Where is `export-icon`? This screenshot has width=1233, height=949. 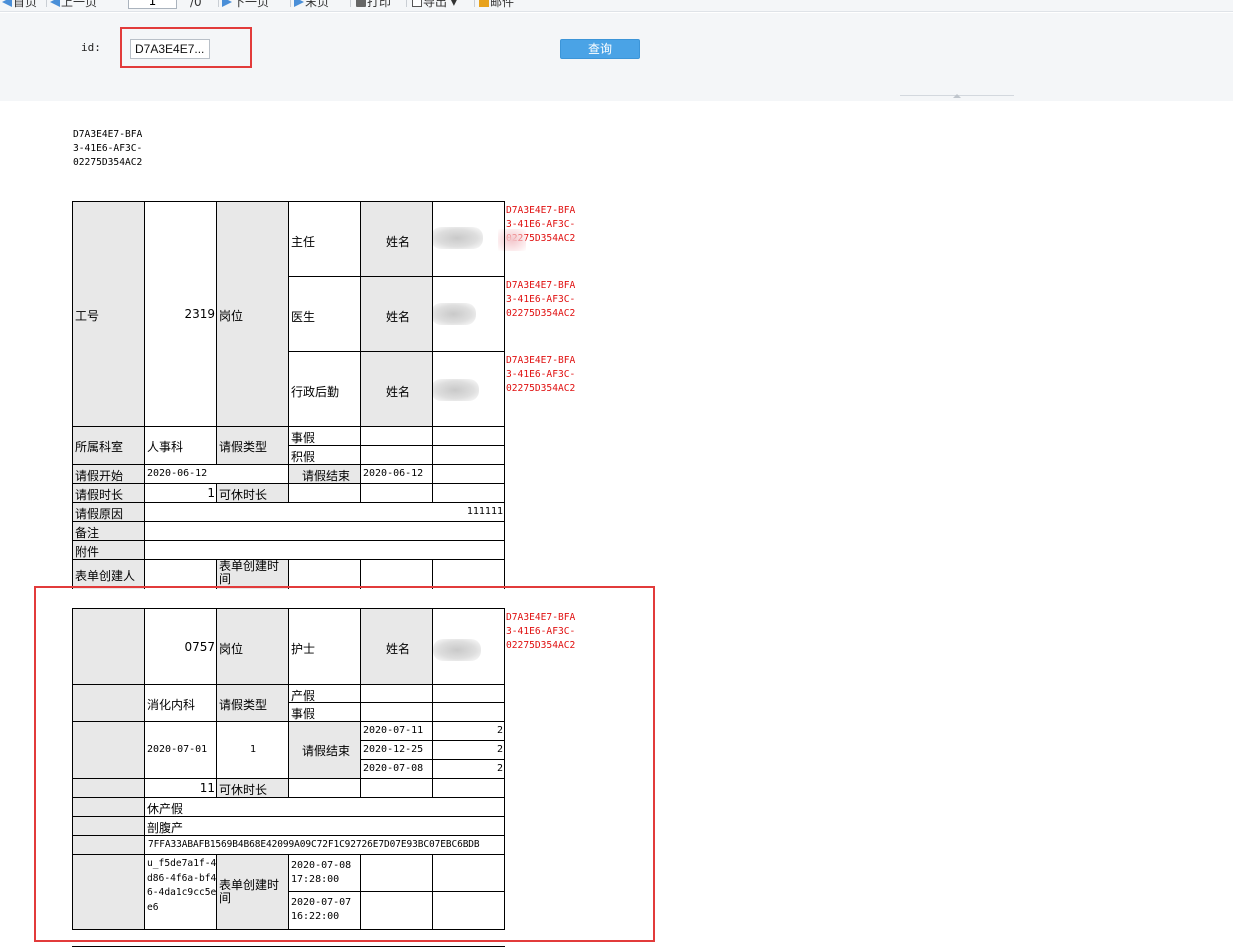
export-icon is located at coordinates (417, 3).